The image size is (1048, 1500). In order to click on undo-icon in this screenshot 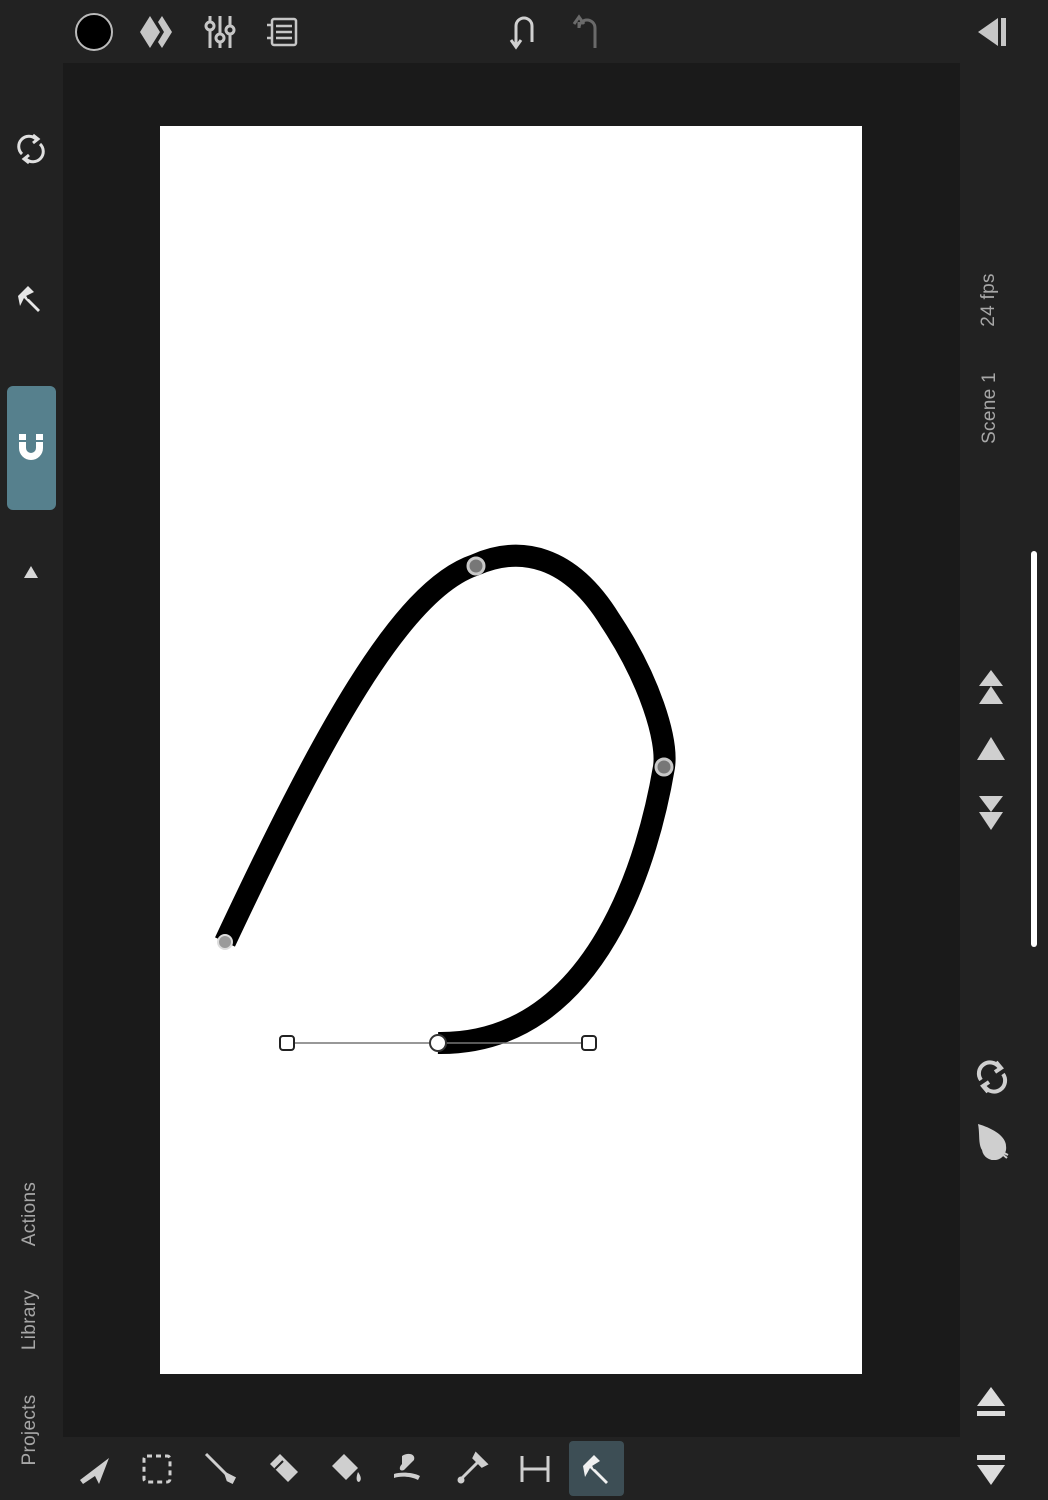, I will do `click(524, 32)`.